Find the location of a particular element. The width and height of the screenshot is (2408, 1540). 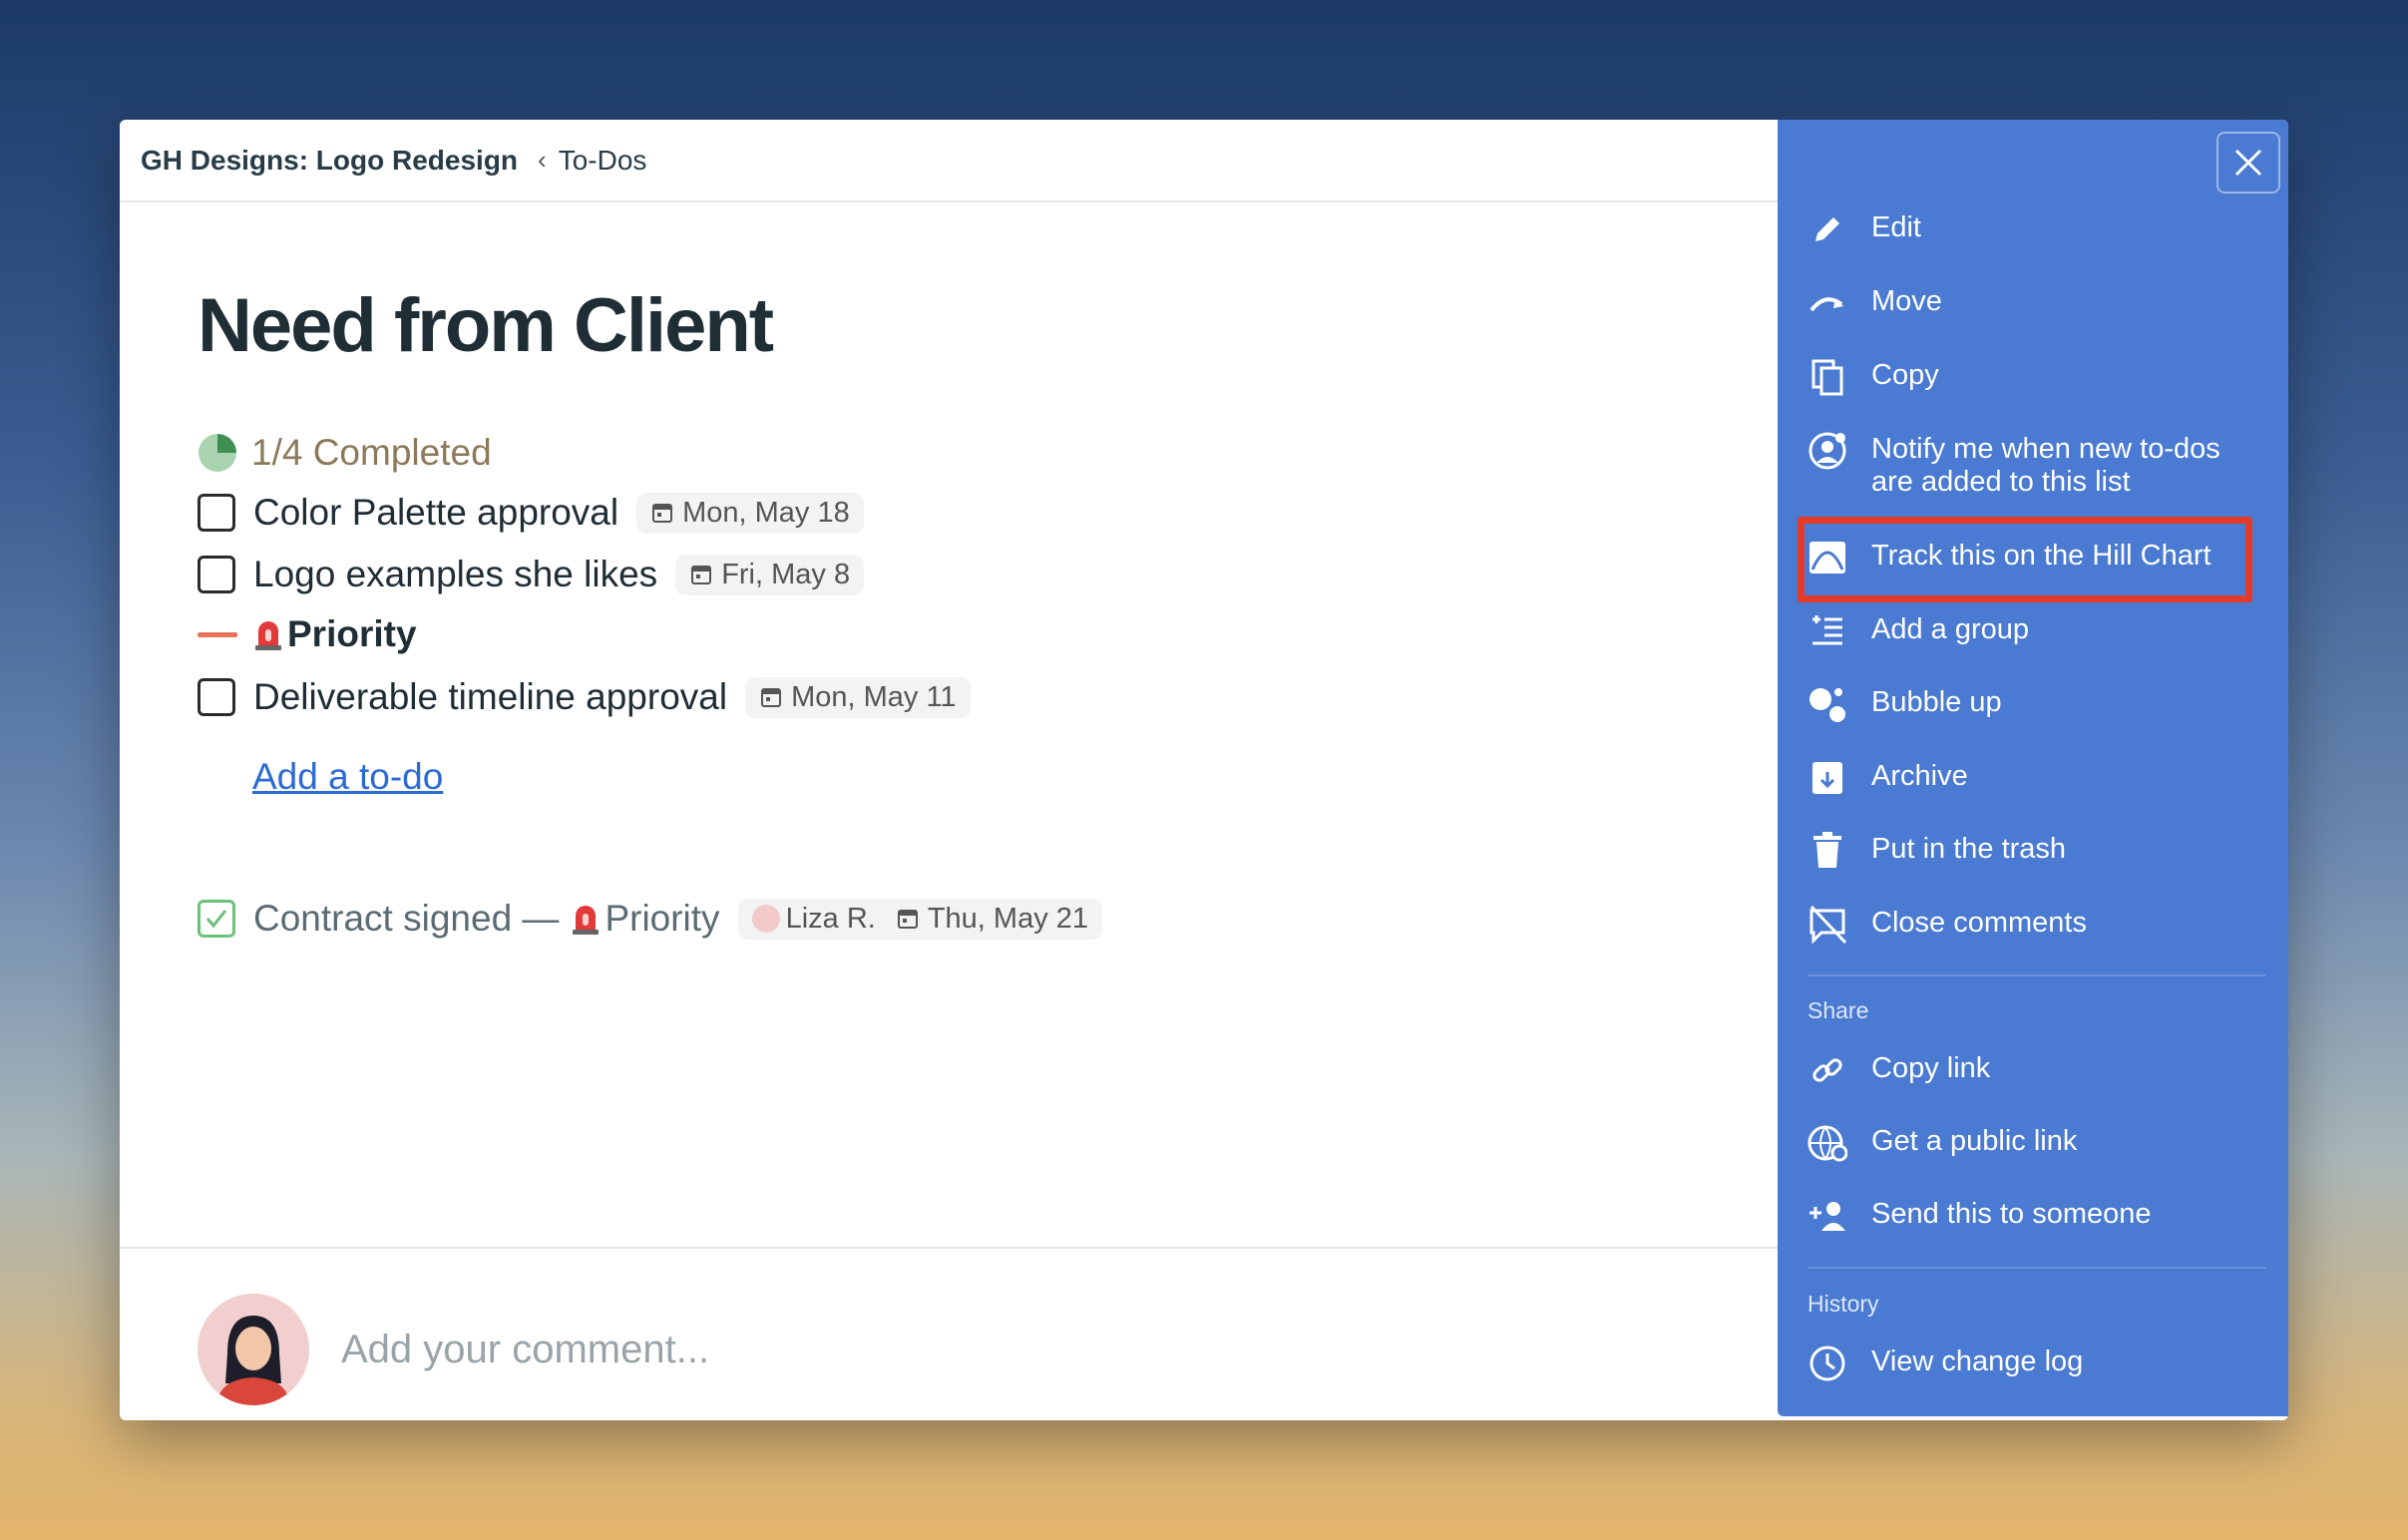

due-date-text: Mon, May 11 is located at coordinates (874, 696).